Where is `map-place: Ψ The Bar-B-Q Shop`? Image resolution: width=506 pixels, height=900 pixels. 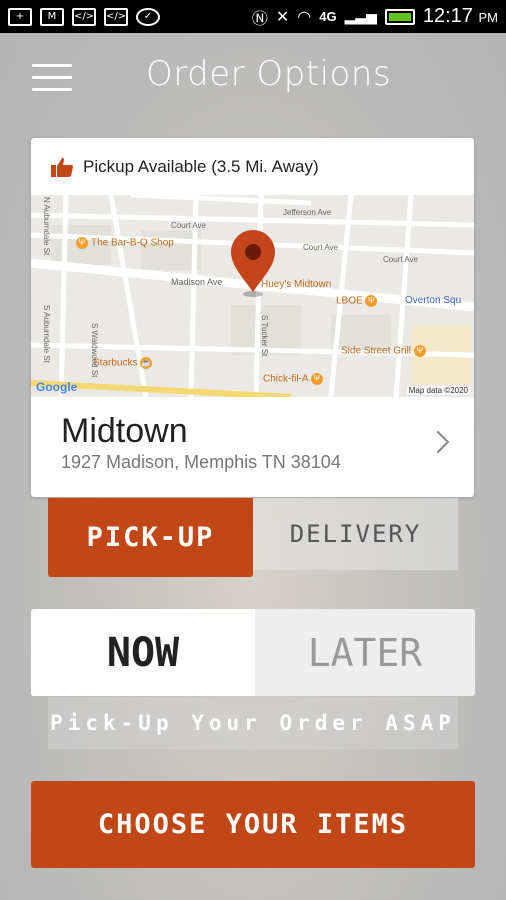 map-place: Ψ The Bar-B-Q Shop is located at coordinates (125, 243).